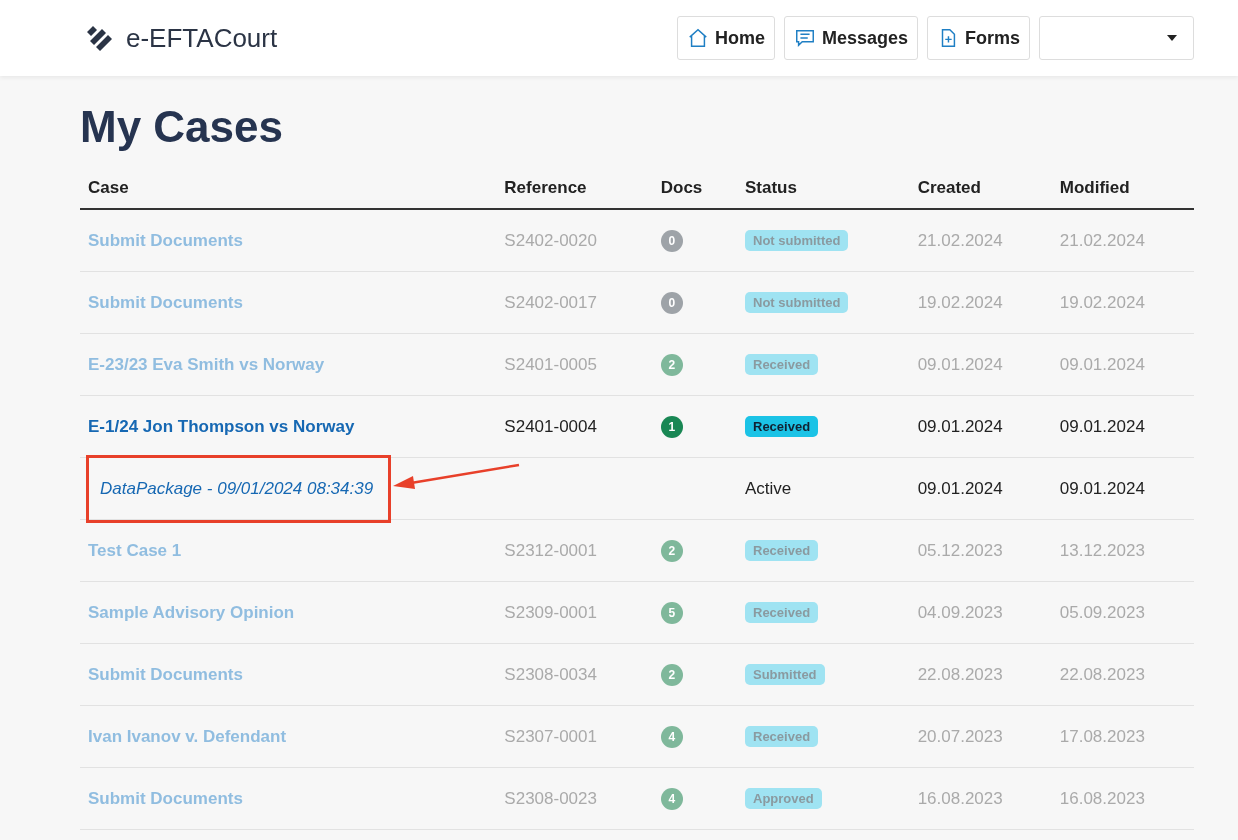 Image resolution: width=1238 pixels, height=840 pixels. Describe the element at coordinates (237, 488) in the screenshot. I see `case-link: DataPackage - 09/01/2024 08:34:39` at that location.